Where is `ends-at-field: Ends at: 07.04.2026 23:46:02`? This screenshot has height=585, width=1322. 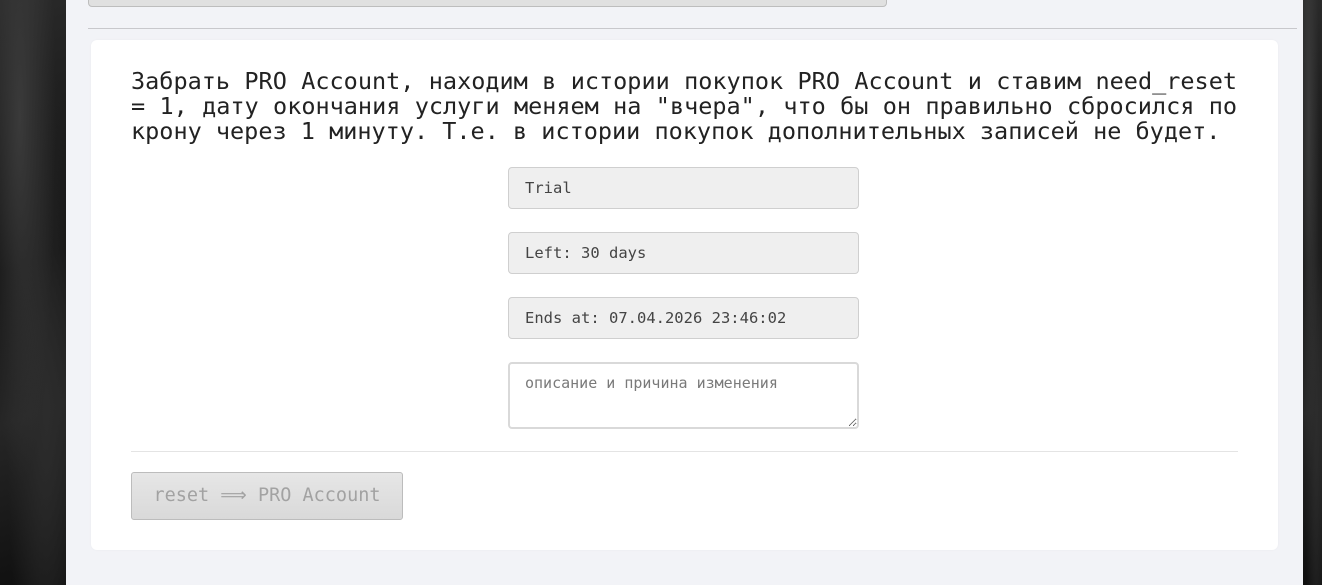
ends-at-field: Ends at: 07.04.2026 23:46:02 is located at coordinates (683, 318).